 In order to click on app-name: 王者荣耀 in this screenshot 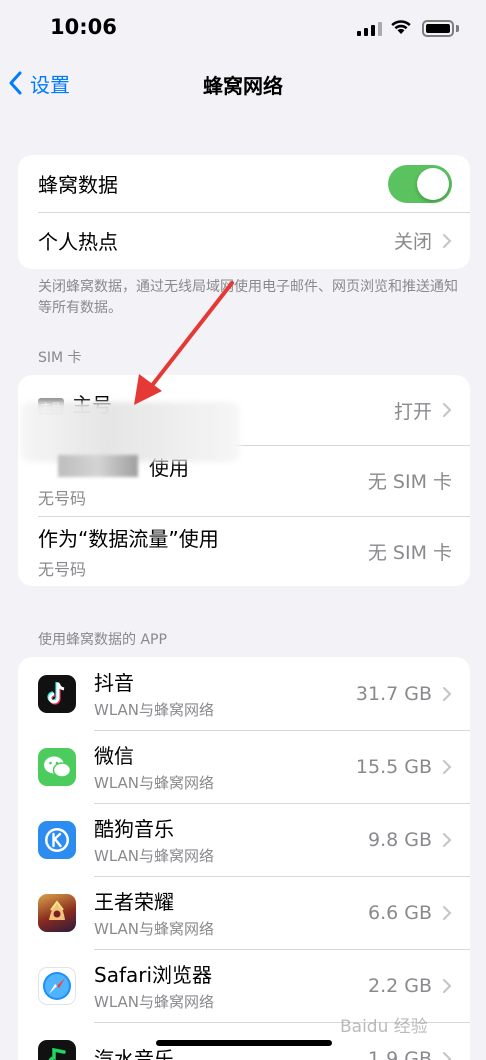, I will do `click(134, 902)`.